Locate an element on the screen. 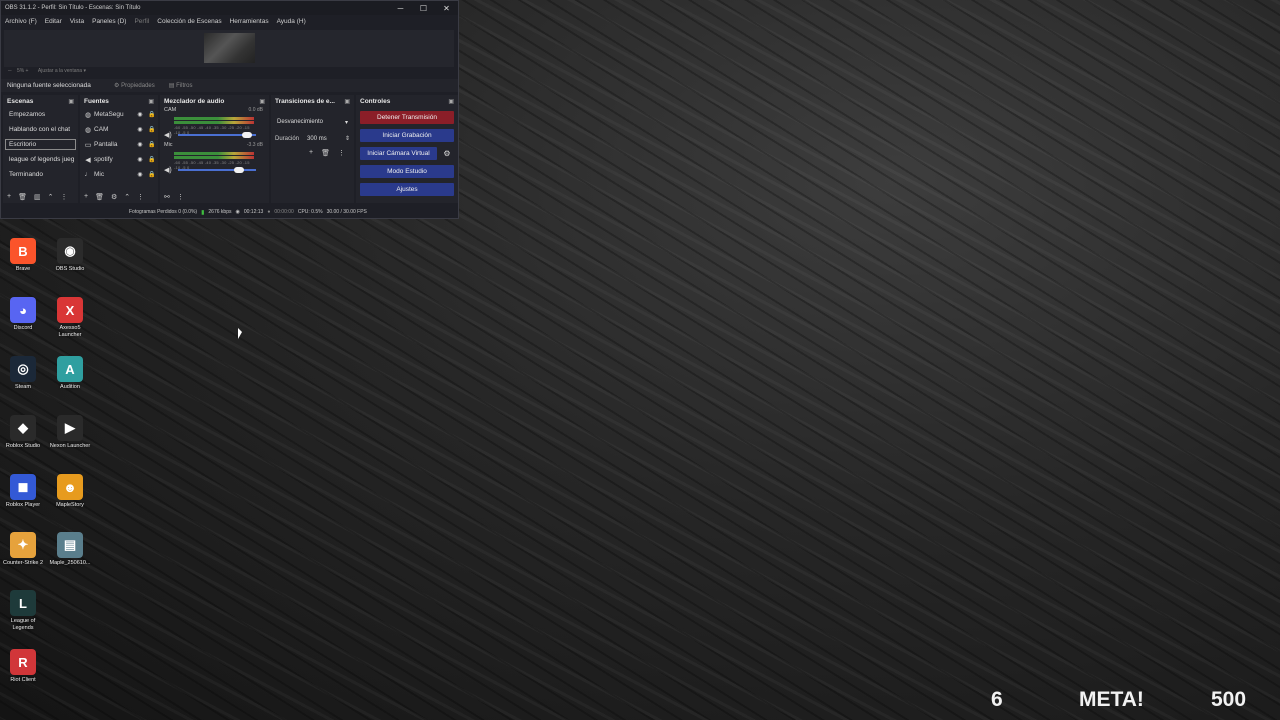  stop-stream-button: Detener Transmisión is located at coordinates (407, 117).